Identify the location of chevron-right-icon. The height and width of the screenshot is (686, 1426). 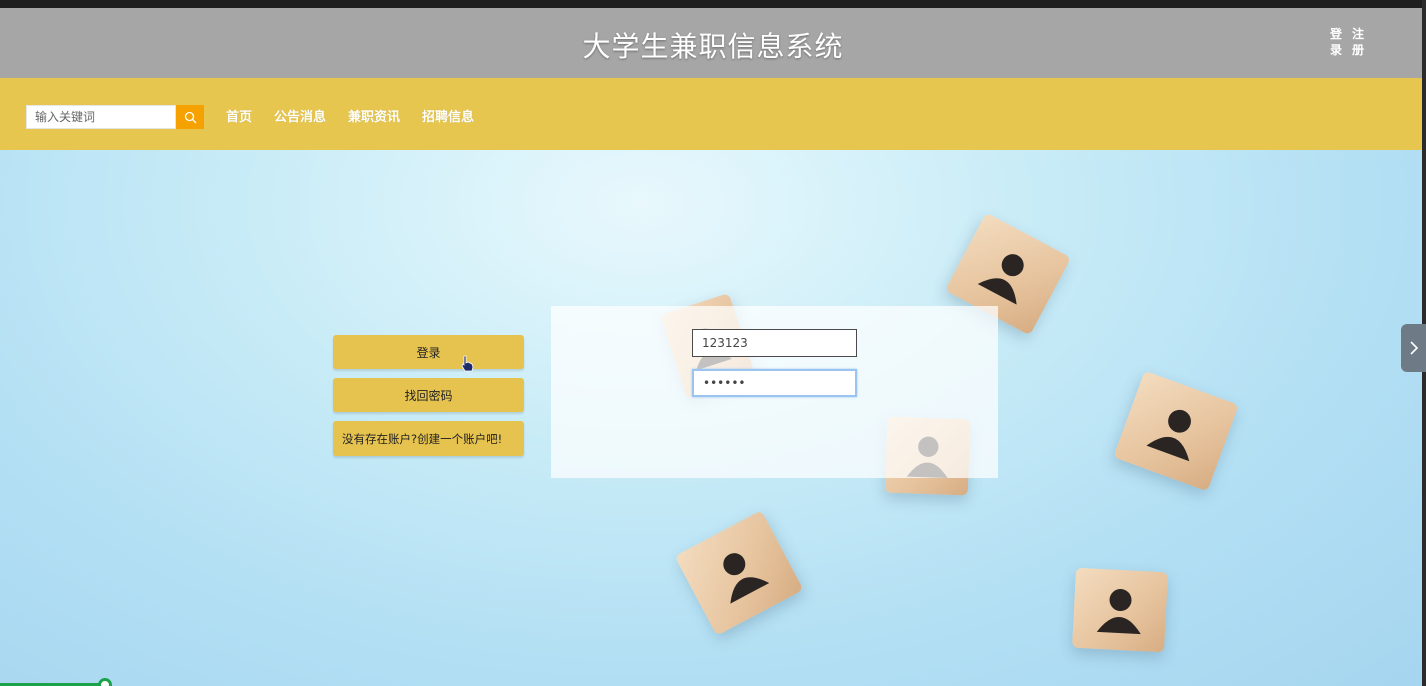
(1413, 348).